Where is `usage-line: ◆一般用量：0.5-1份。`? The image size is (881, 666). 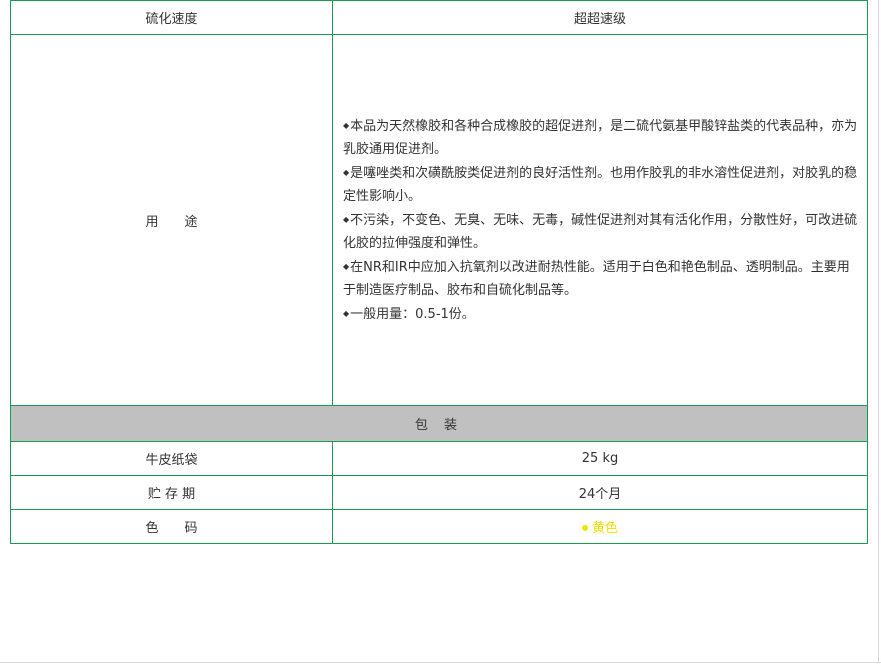
usage-line: ◆一般用量：0.5-1份。 is located at coordinates (409, 314).